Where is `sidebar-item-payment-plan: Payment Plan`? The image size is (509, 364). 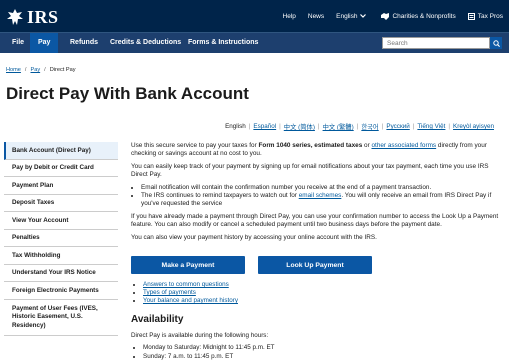 sidebar-item-payment-plan: Payment Plan is located at coordinates (61, 186).